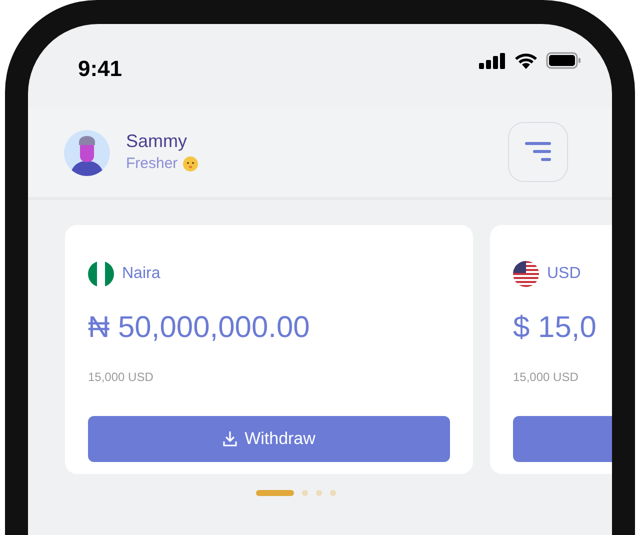  Describe the element at coordinates (152, 164) in the screenshot. I see `user-level: Fresher` at that location.